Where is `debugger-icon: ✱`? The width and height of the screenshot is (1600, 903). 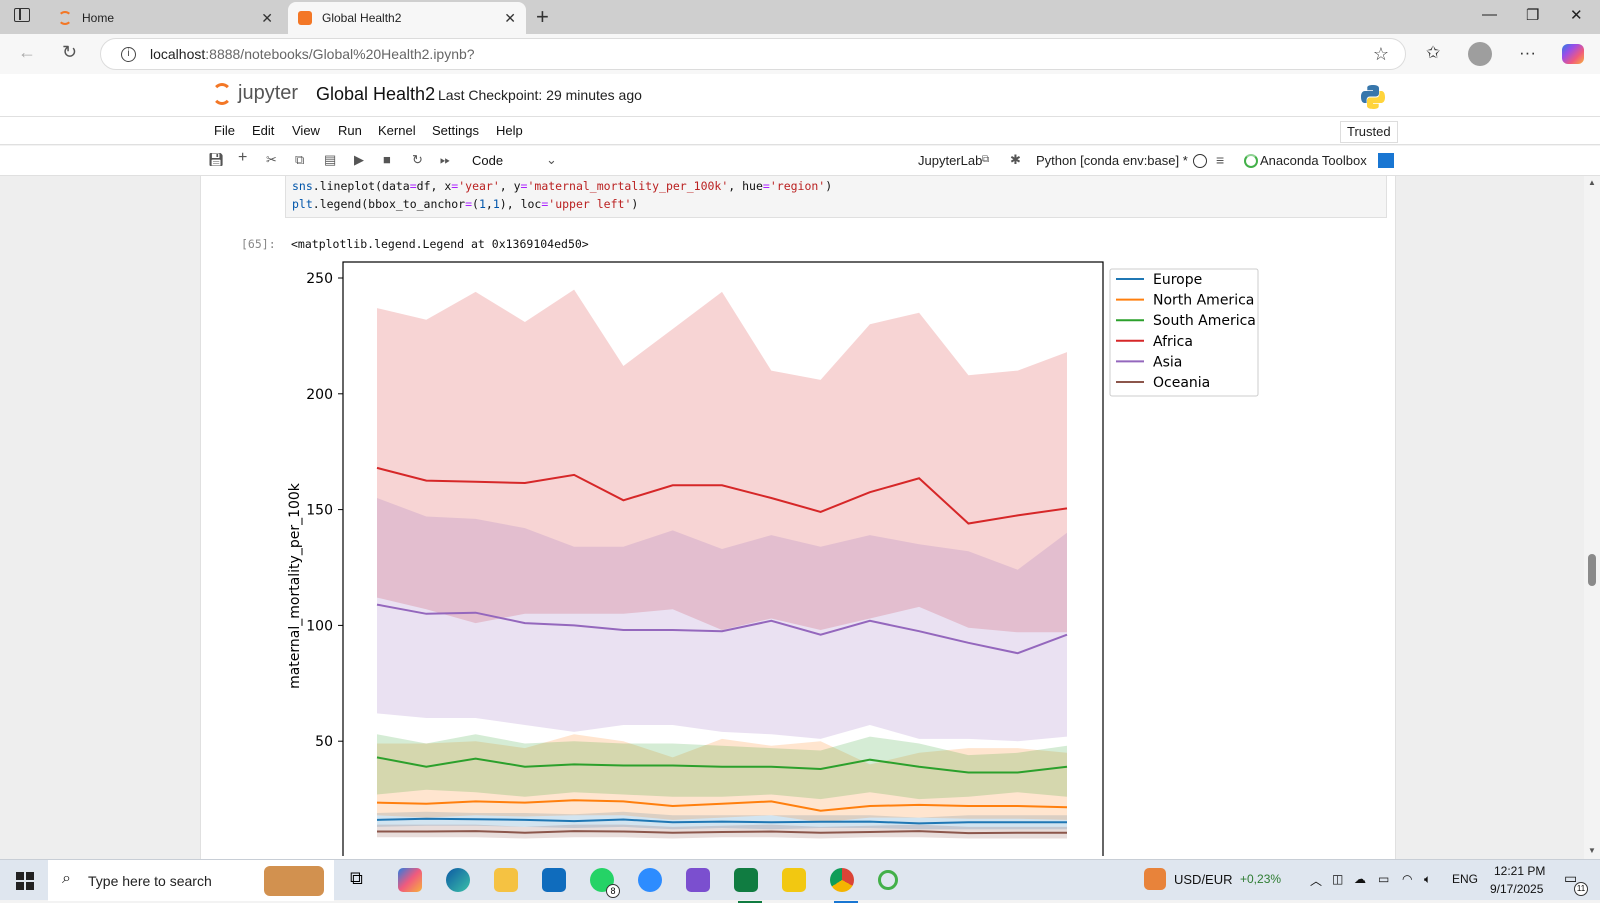 debugger-icon: ✱ is located at coordinates (1015, 160).